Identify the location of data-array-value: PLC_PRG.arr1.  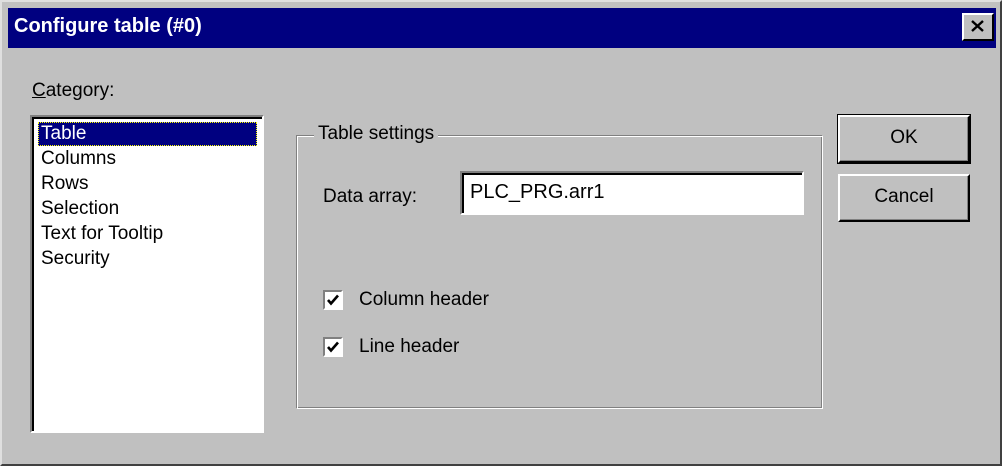
(632, 193).